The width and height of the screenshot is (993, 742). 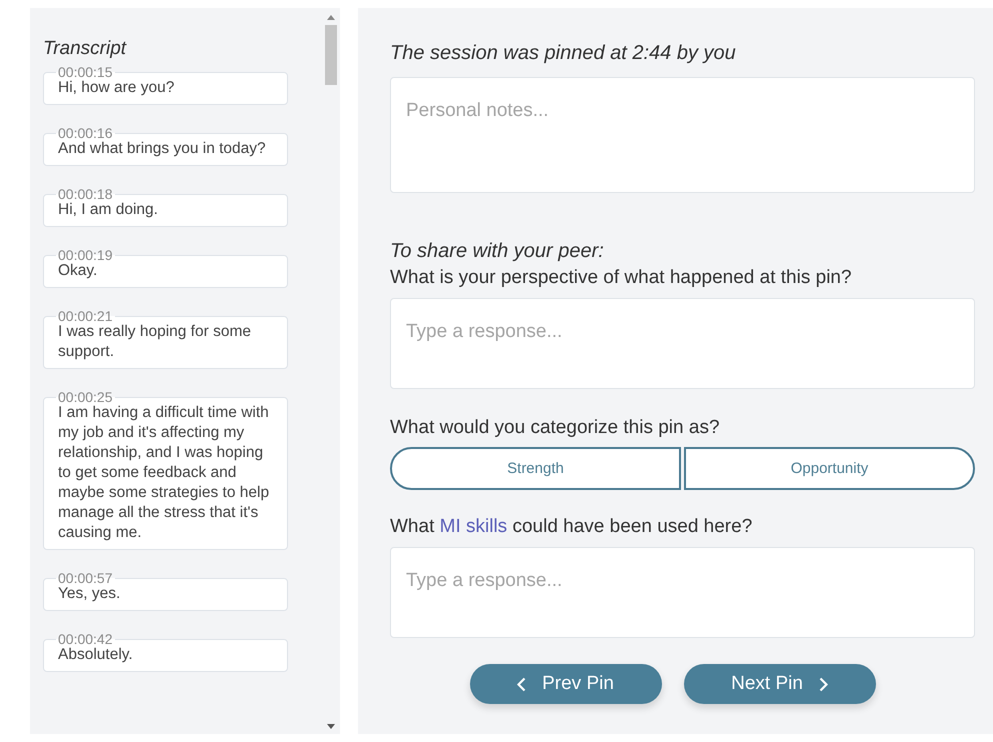 I want to click on transcript-text: Hi, I am doing., so click(x=108, y=210).